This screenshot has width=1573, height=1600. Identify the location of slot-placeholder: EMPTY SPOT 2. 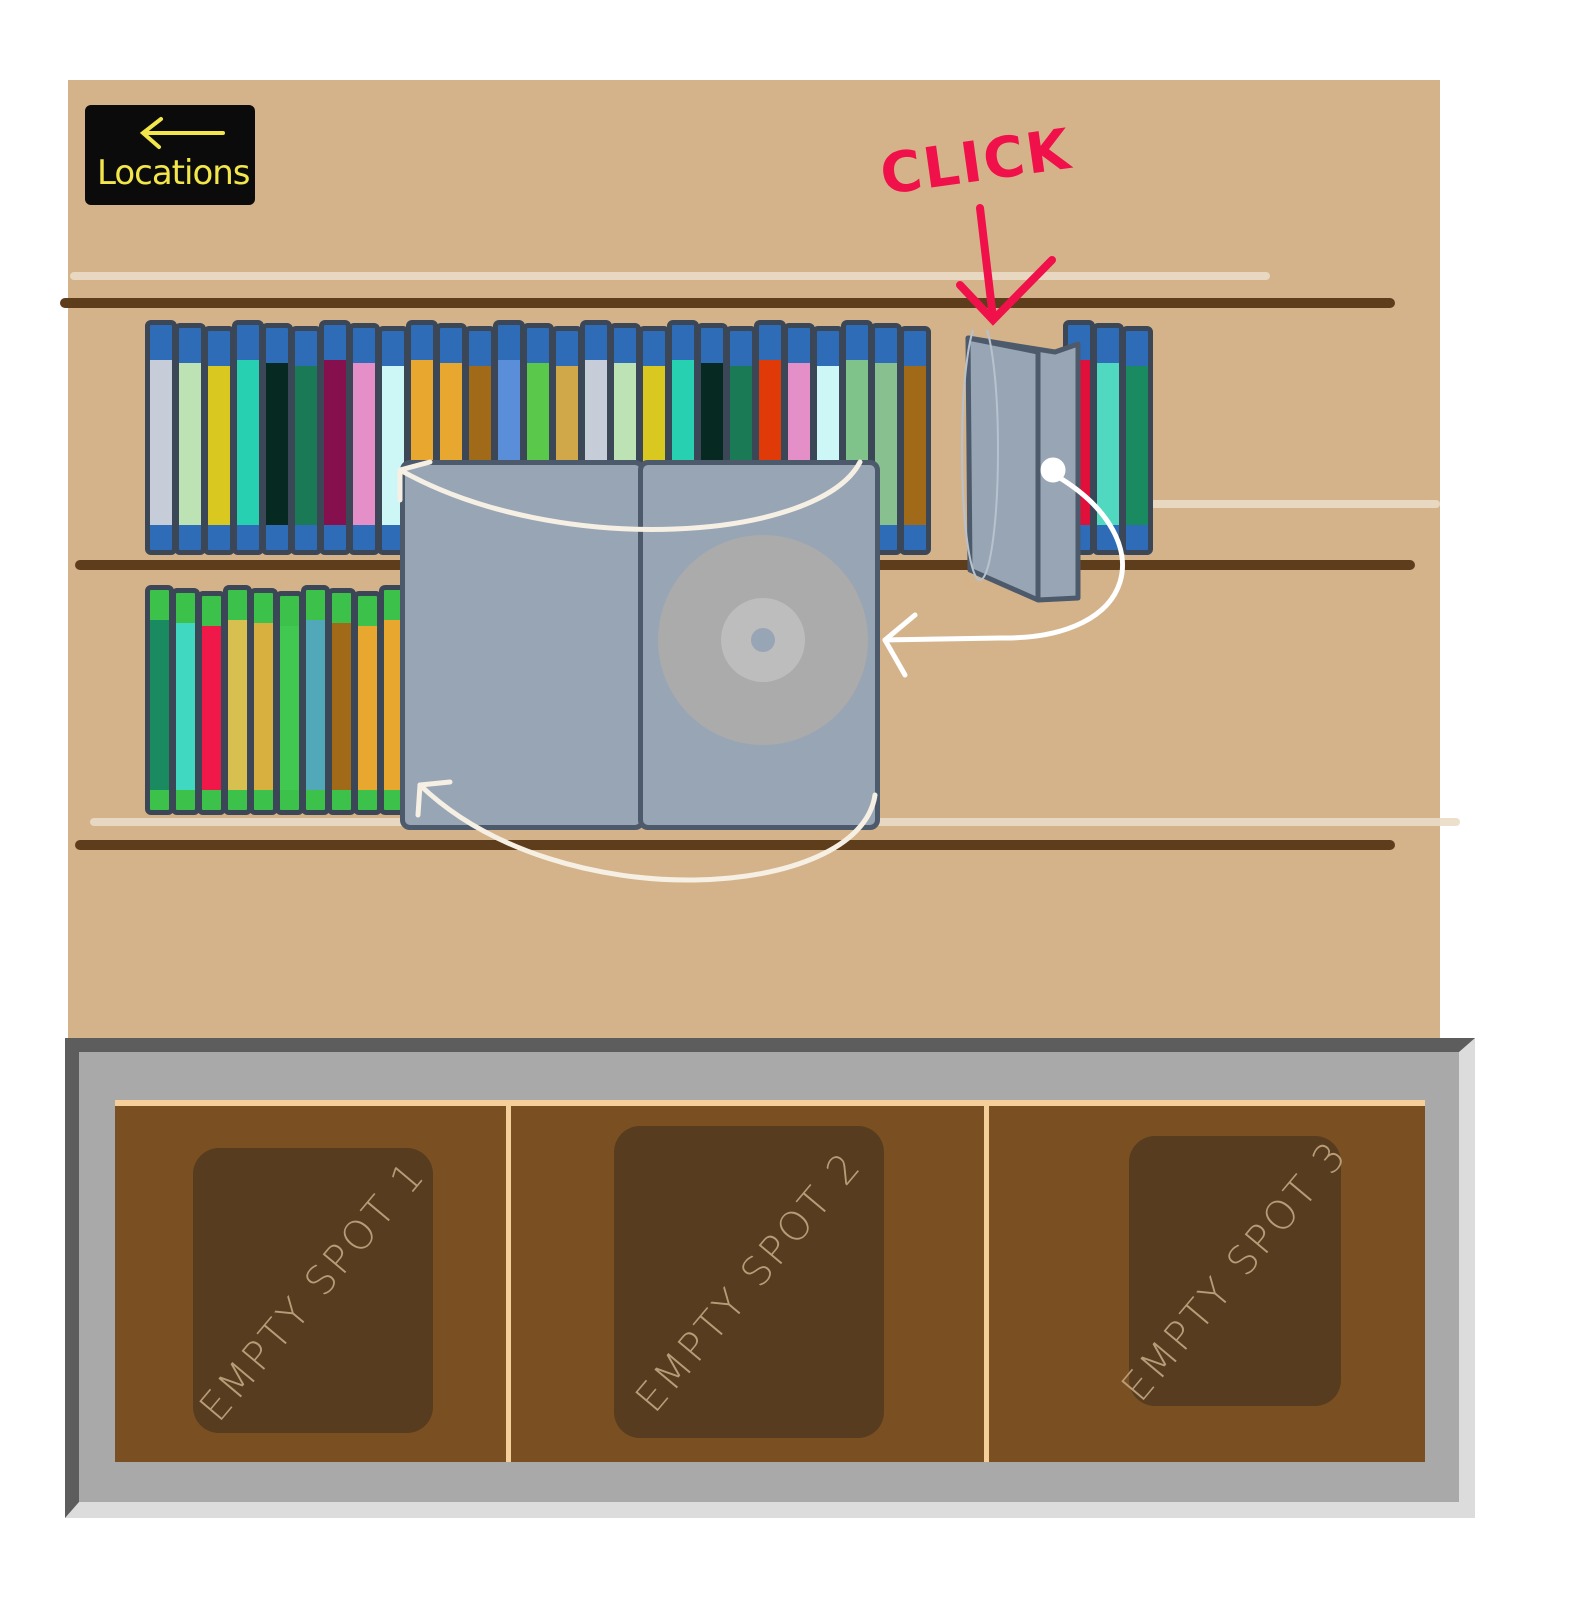
(749, 1282).